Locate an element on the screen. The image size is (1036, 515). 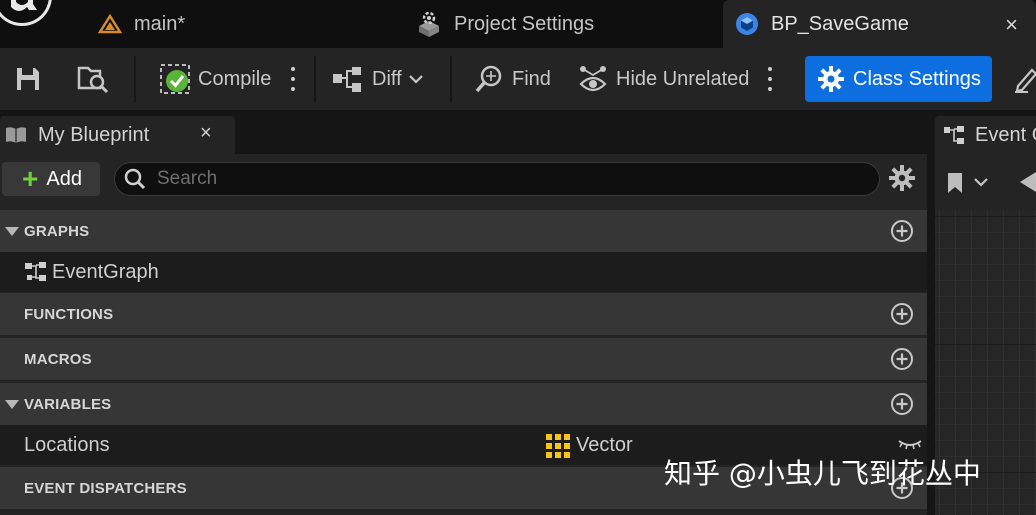
variable-type: Vector is located at coordinates (604, 445).